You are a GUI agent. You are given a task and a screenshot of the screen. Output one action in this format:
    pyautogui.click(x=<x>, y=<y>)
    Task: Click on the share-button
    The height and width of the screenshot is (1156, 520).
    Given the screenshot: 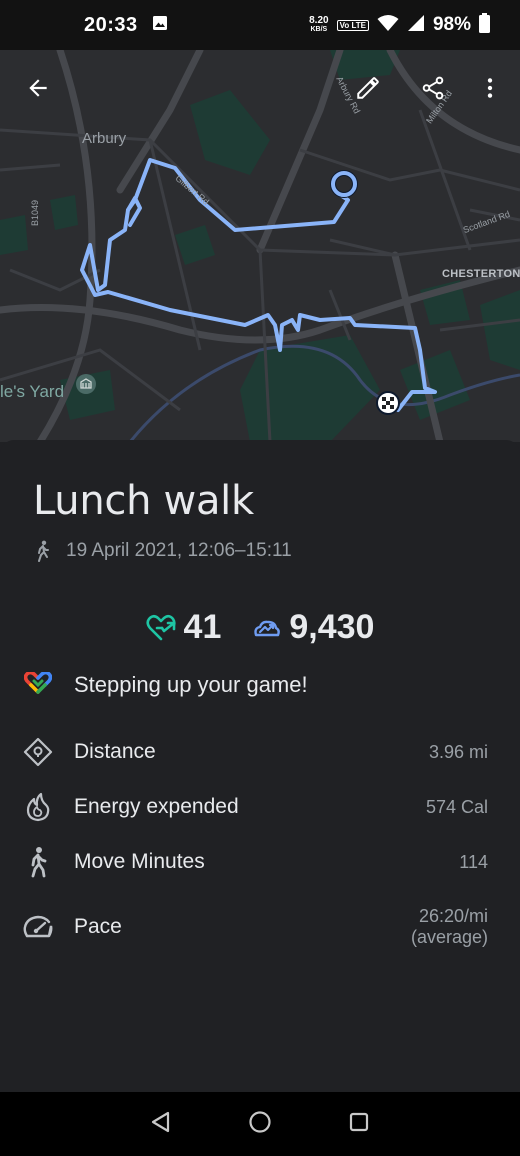 What is the action you would take?
    pyautogui.click(x=433, y=88)
    